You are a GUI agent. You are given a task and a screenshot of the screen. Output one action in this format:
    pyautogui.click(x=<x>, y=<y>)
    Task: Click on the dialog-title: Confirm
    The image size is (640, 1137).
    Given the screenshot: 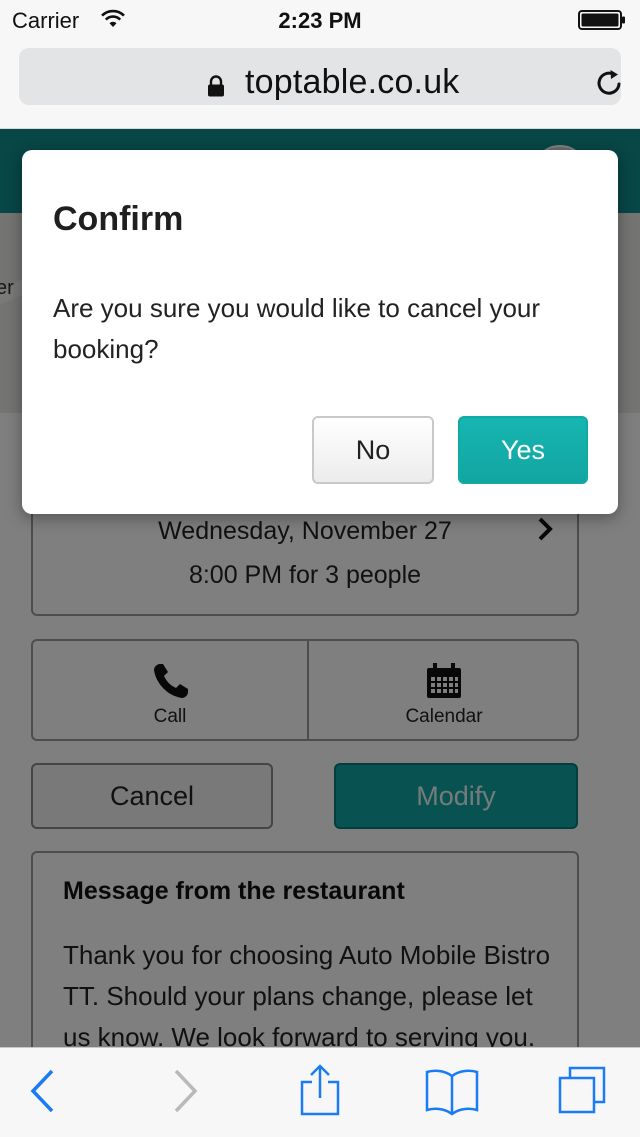 What is the action you would take?
    pyautogui.click(x=118, y=219)
    